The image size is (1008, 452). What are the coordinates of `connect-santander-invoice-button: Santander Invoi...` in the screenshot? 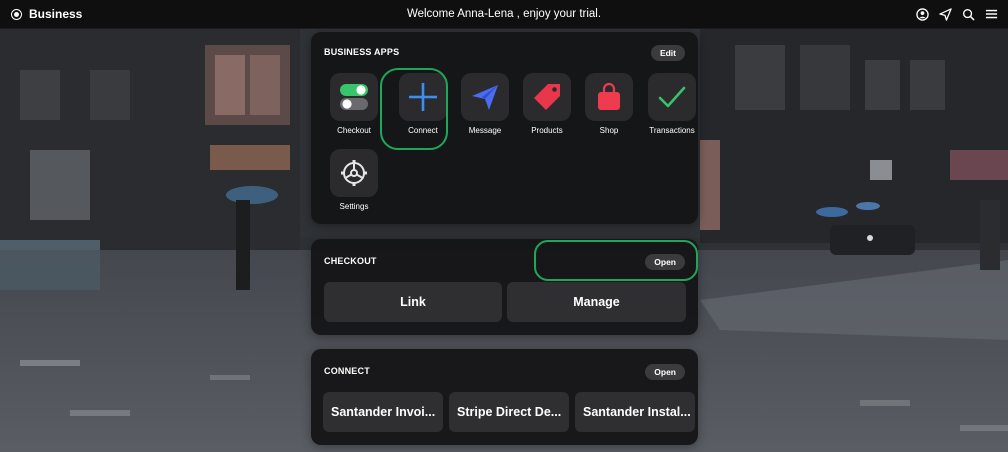 It's located at (383, 412).